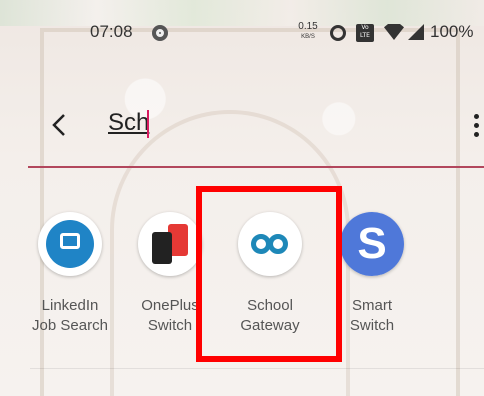  I want to click on search-bar, so click(242, 125).